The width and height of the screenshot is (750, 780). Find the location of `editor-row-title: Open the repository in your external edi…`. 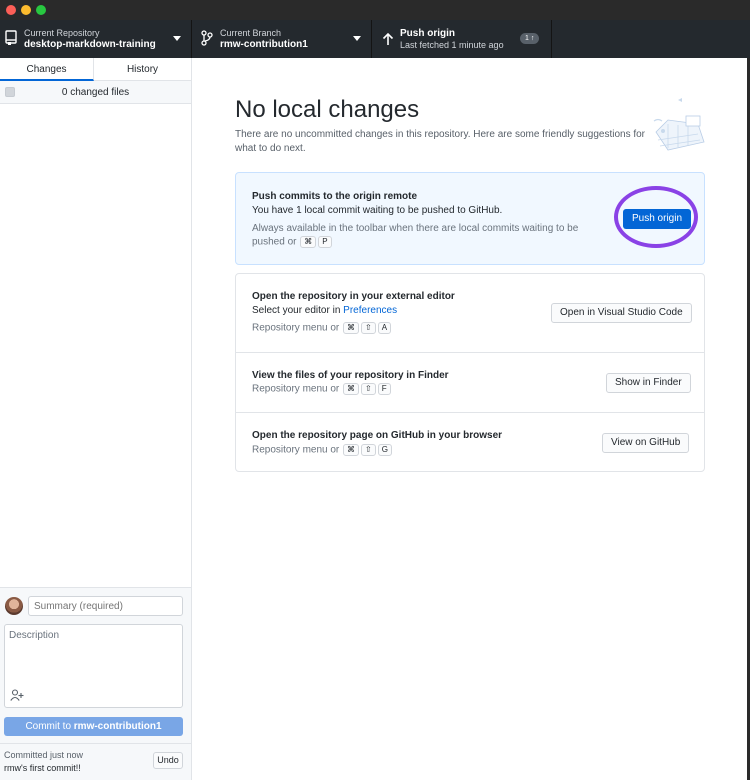

editor-row-title: Open the repository in your external edi… is located at coordinates (353, 296).